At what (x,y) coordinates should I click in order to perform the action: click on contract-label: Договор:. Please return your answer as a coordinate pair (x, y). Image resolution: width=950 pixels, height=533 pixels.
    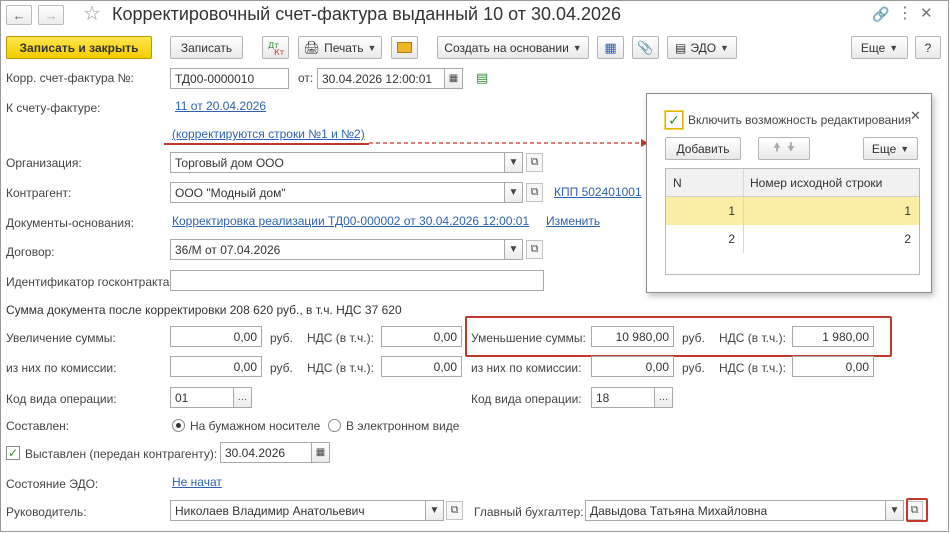
    Looking at the image, I should click on (30, 252).